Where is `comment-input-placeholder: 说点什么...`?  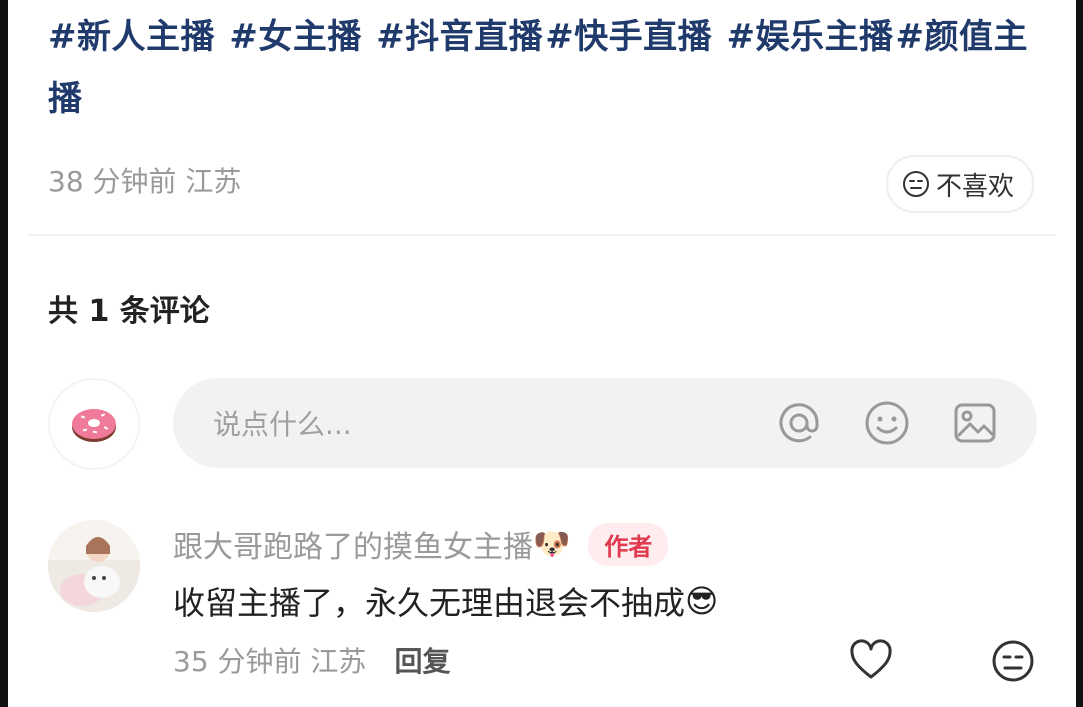
comment-input-placeholder: 说点什么... is located at coordinates (493, 423).